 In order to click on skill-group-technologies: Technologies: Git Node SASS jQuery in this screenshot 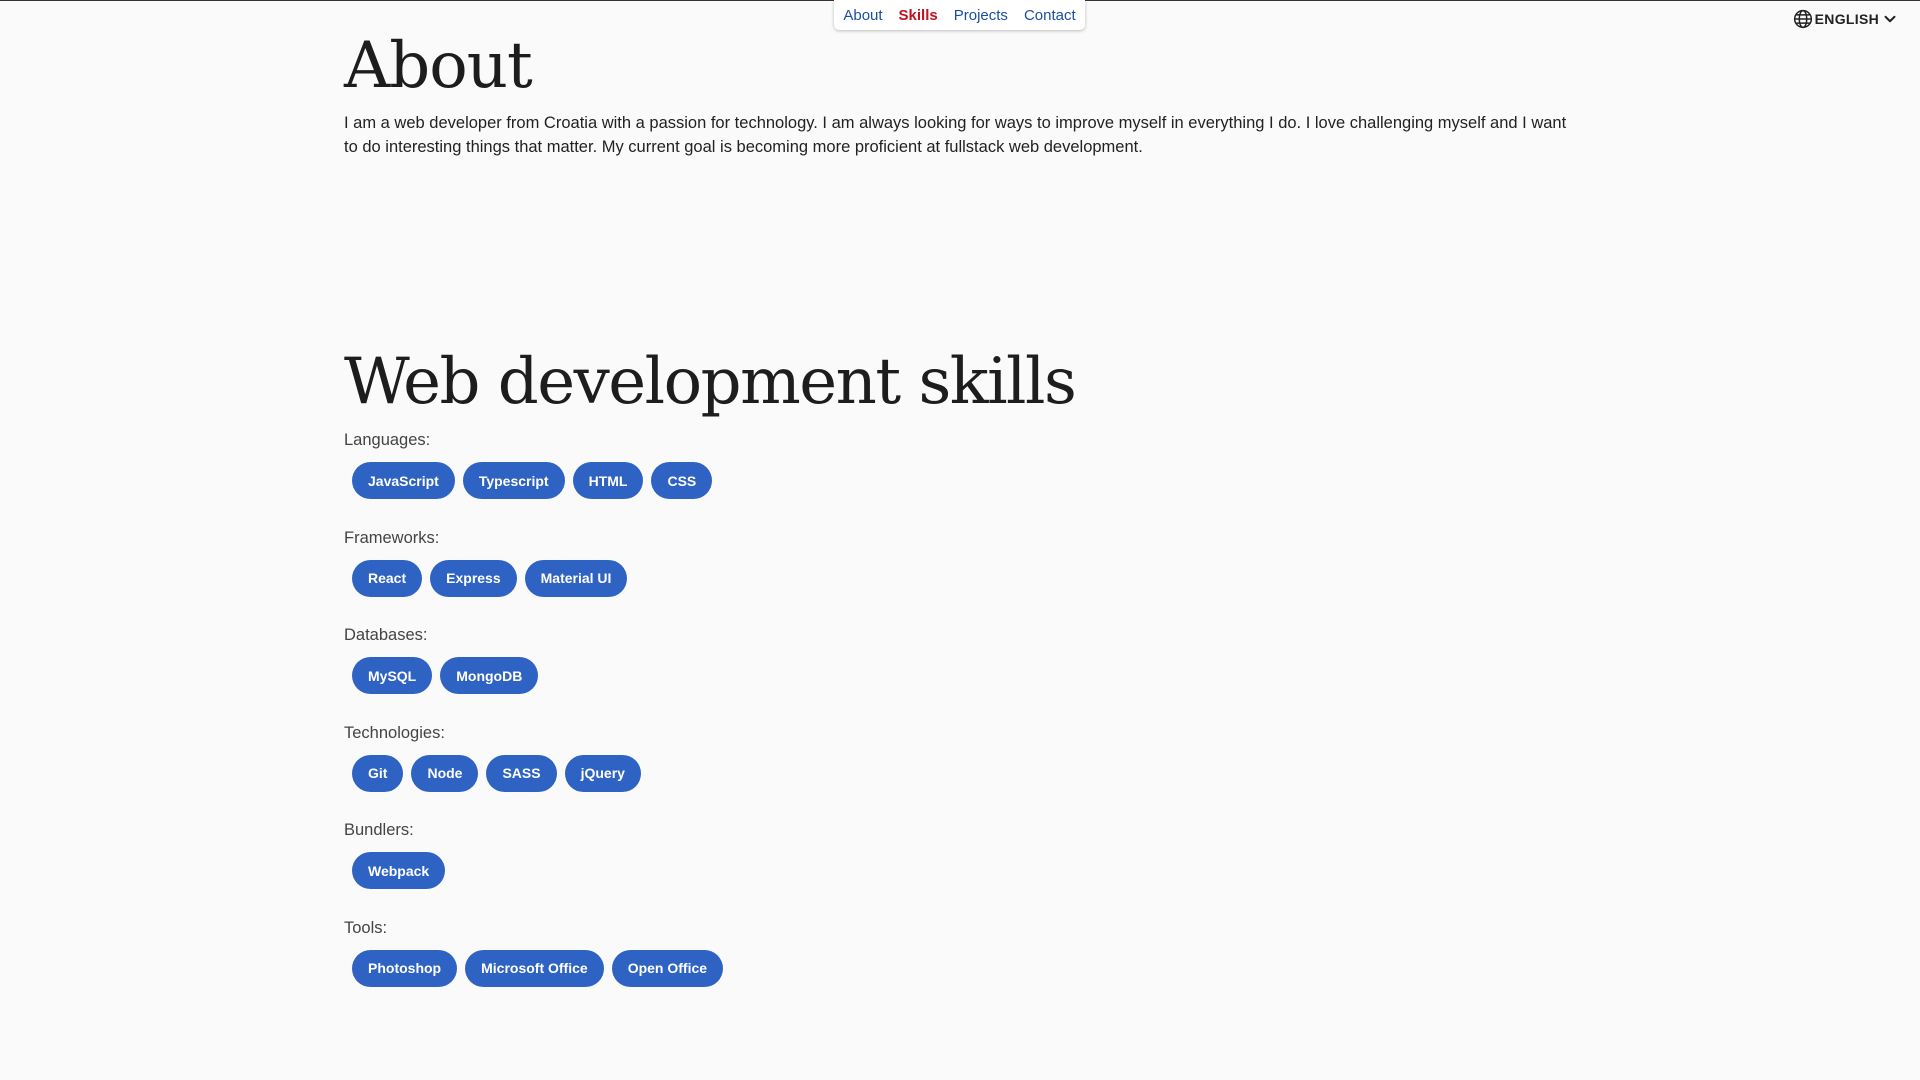, I will do `click(533, 770)`.